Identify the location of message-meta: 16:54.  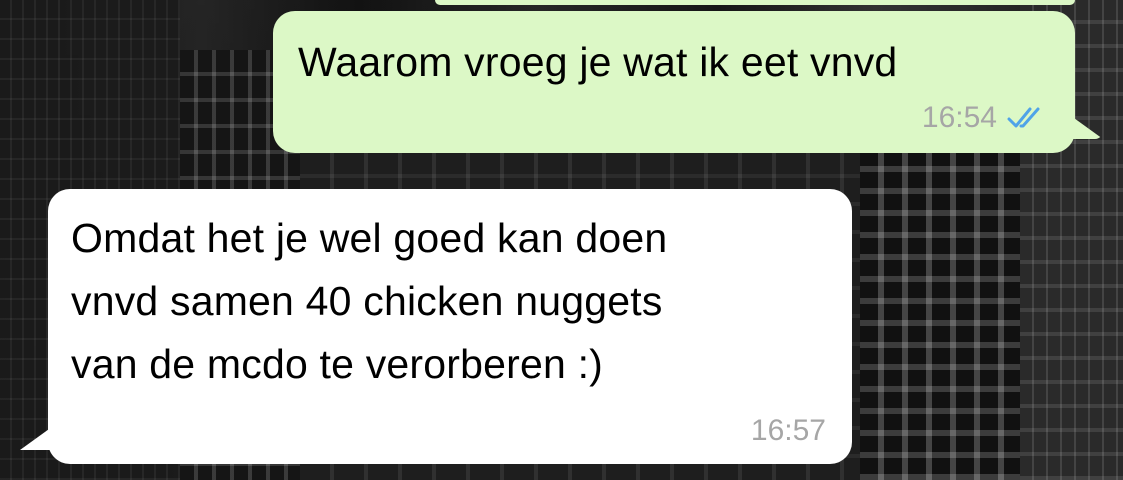
(984, 118).